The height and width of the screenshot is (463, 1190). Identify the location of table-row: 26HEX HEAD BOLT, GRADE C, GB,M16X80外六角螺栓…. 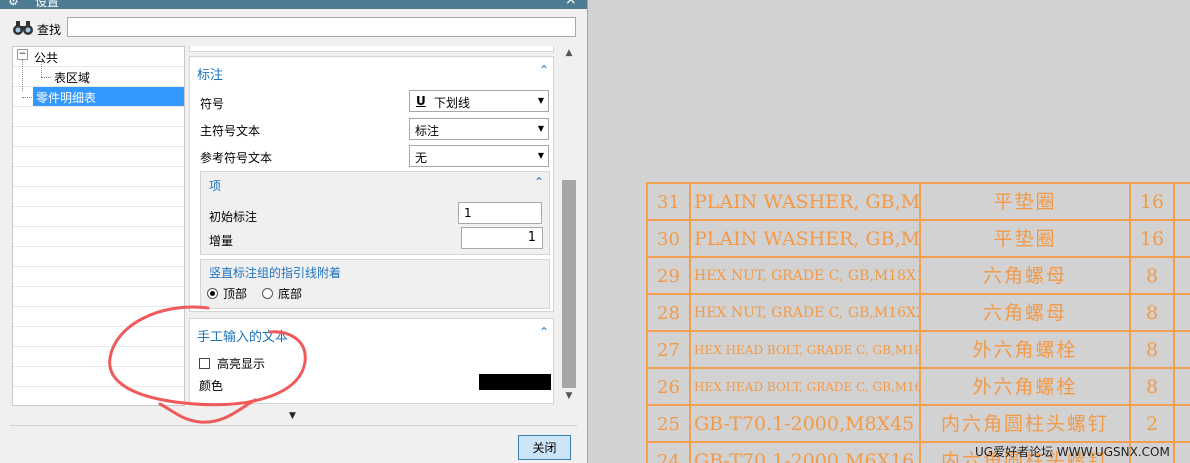
(918, 385).